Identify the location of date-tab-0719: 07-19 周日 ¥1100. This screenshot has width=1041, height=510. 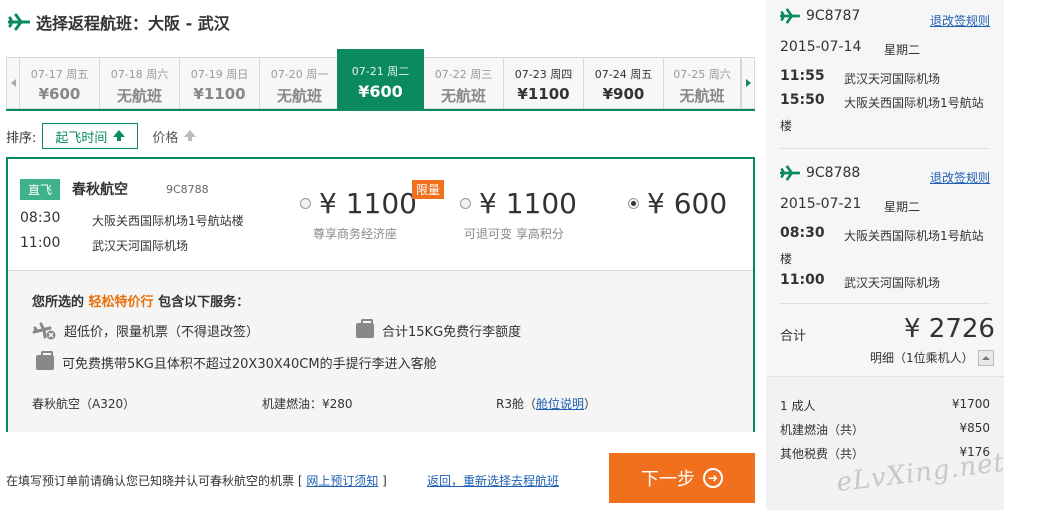
(220, 83).